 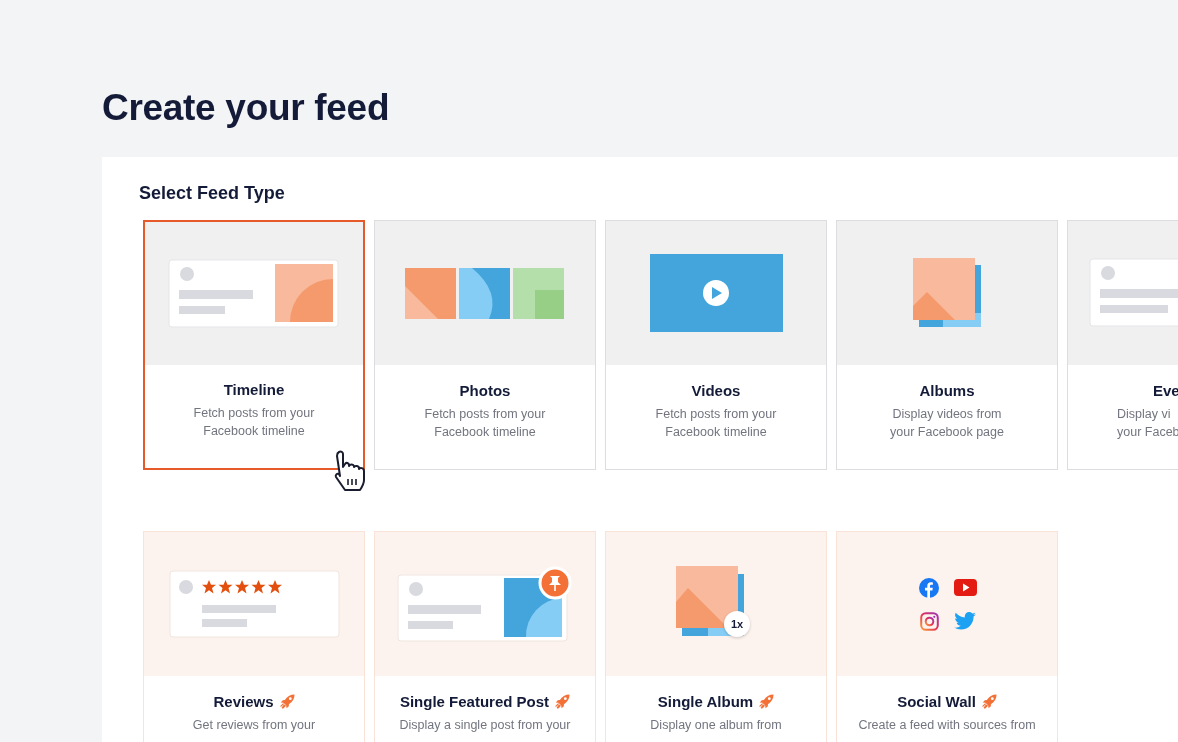 I want to click on card-title: Timeline, so click(x=254, y=389).